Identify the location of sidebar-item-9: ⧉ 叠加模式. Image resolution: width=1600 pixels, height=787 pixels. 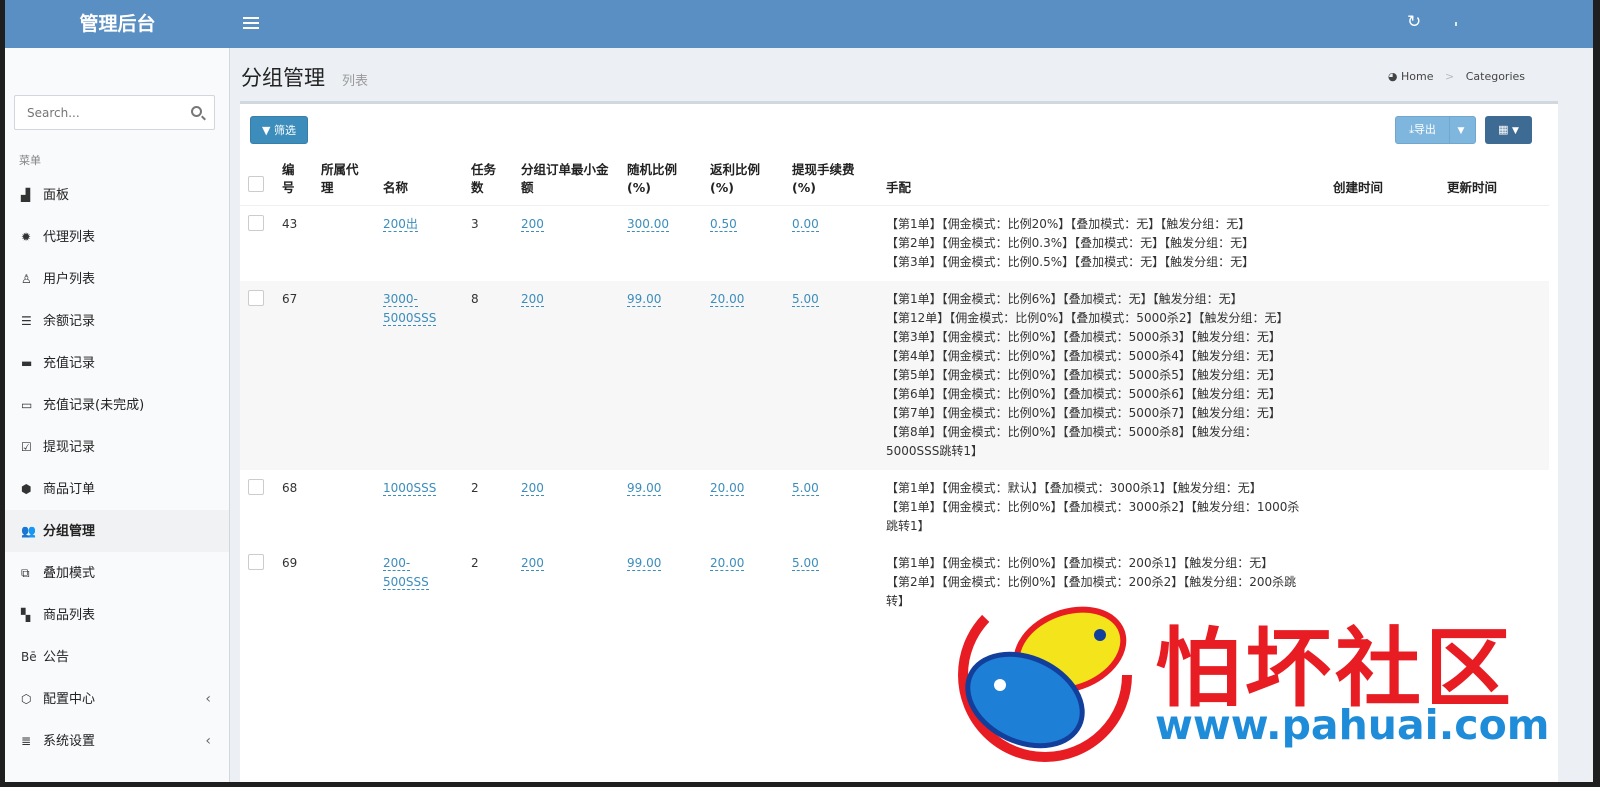
(117, 573).